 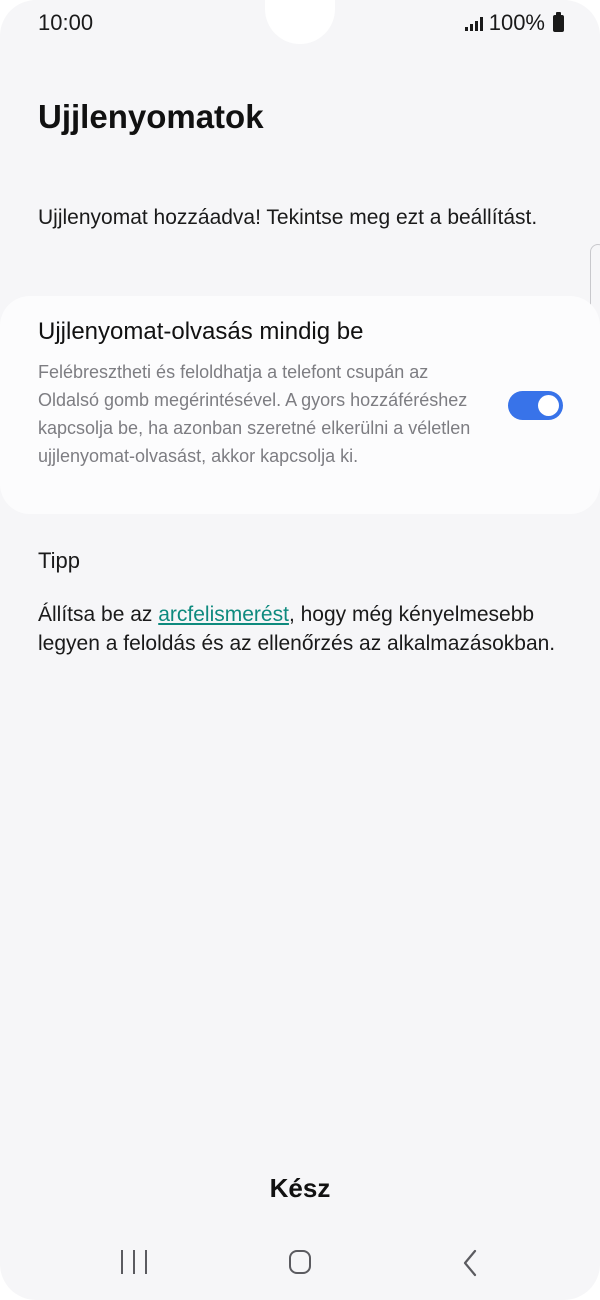 I want to click on battery-level: 100%, so click(x=516, y=22).